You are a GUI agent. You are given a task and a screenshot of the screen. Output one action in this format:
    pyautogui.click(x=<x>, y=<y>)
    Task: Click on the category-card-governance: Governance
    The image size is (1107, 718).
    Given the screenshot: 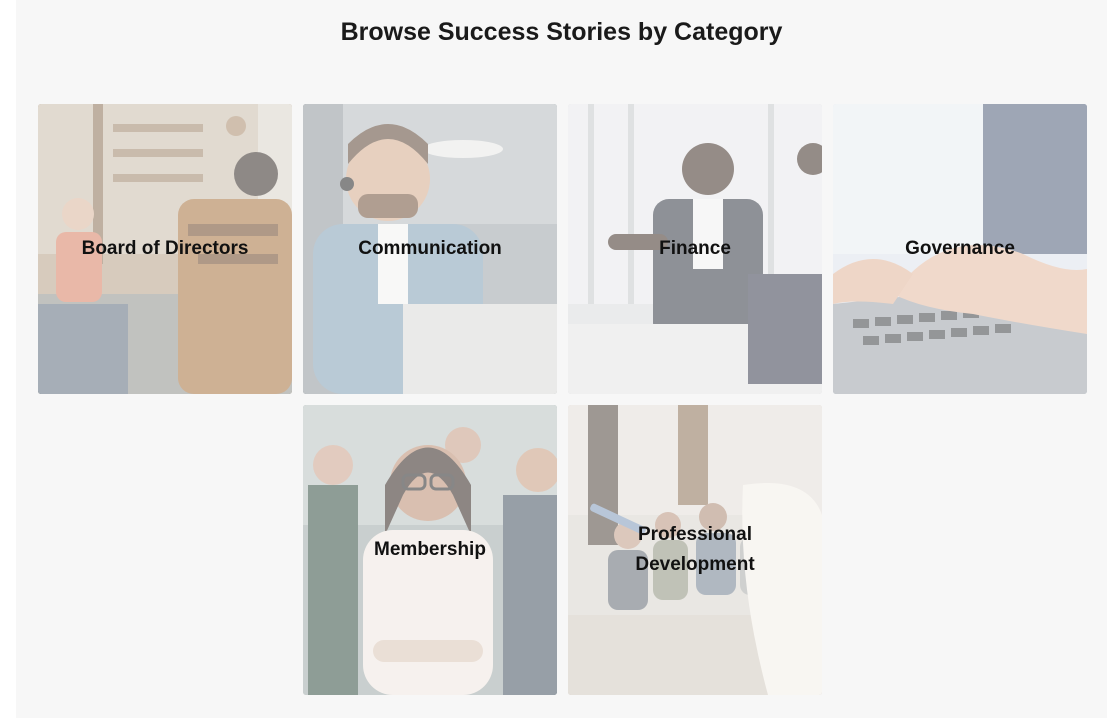 What is the action you would take?
    pyautogui.click(x=960, y=249)
    